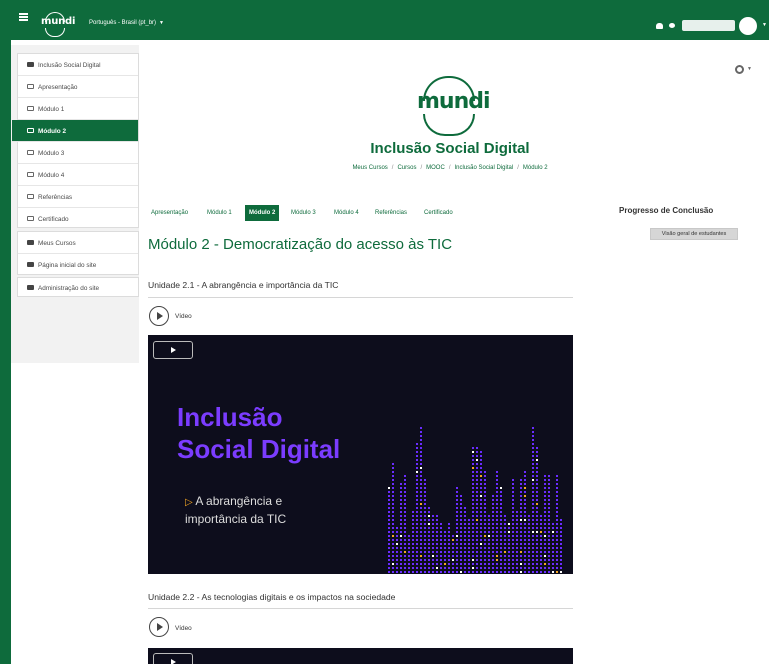 This screenshot has width=769, height=664. I want to click on tab-certificado: Certificado, so click(438, 213).